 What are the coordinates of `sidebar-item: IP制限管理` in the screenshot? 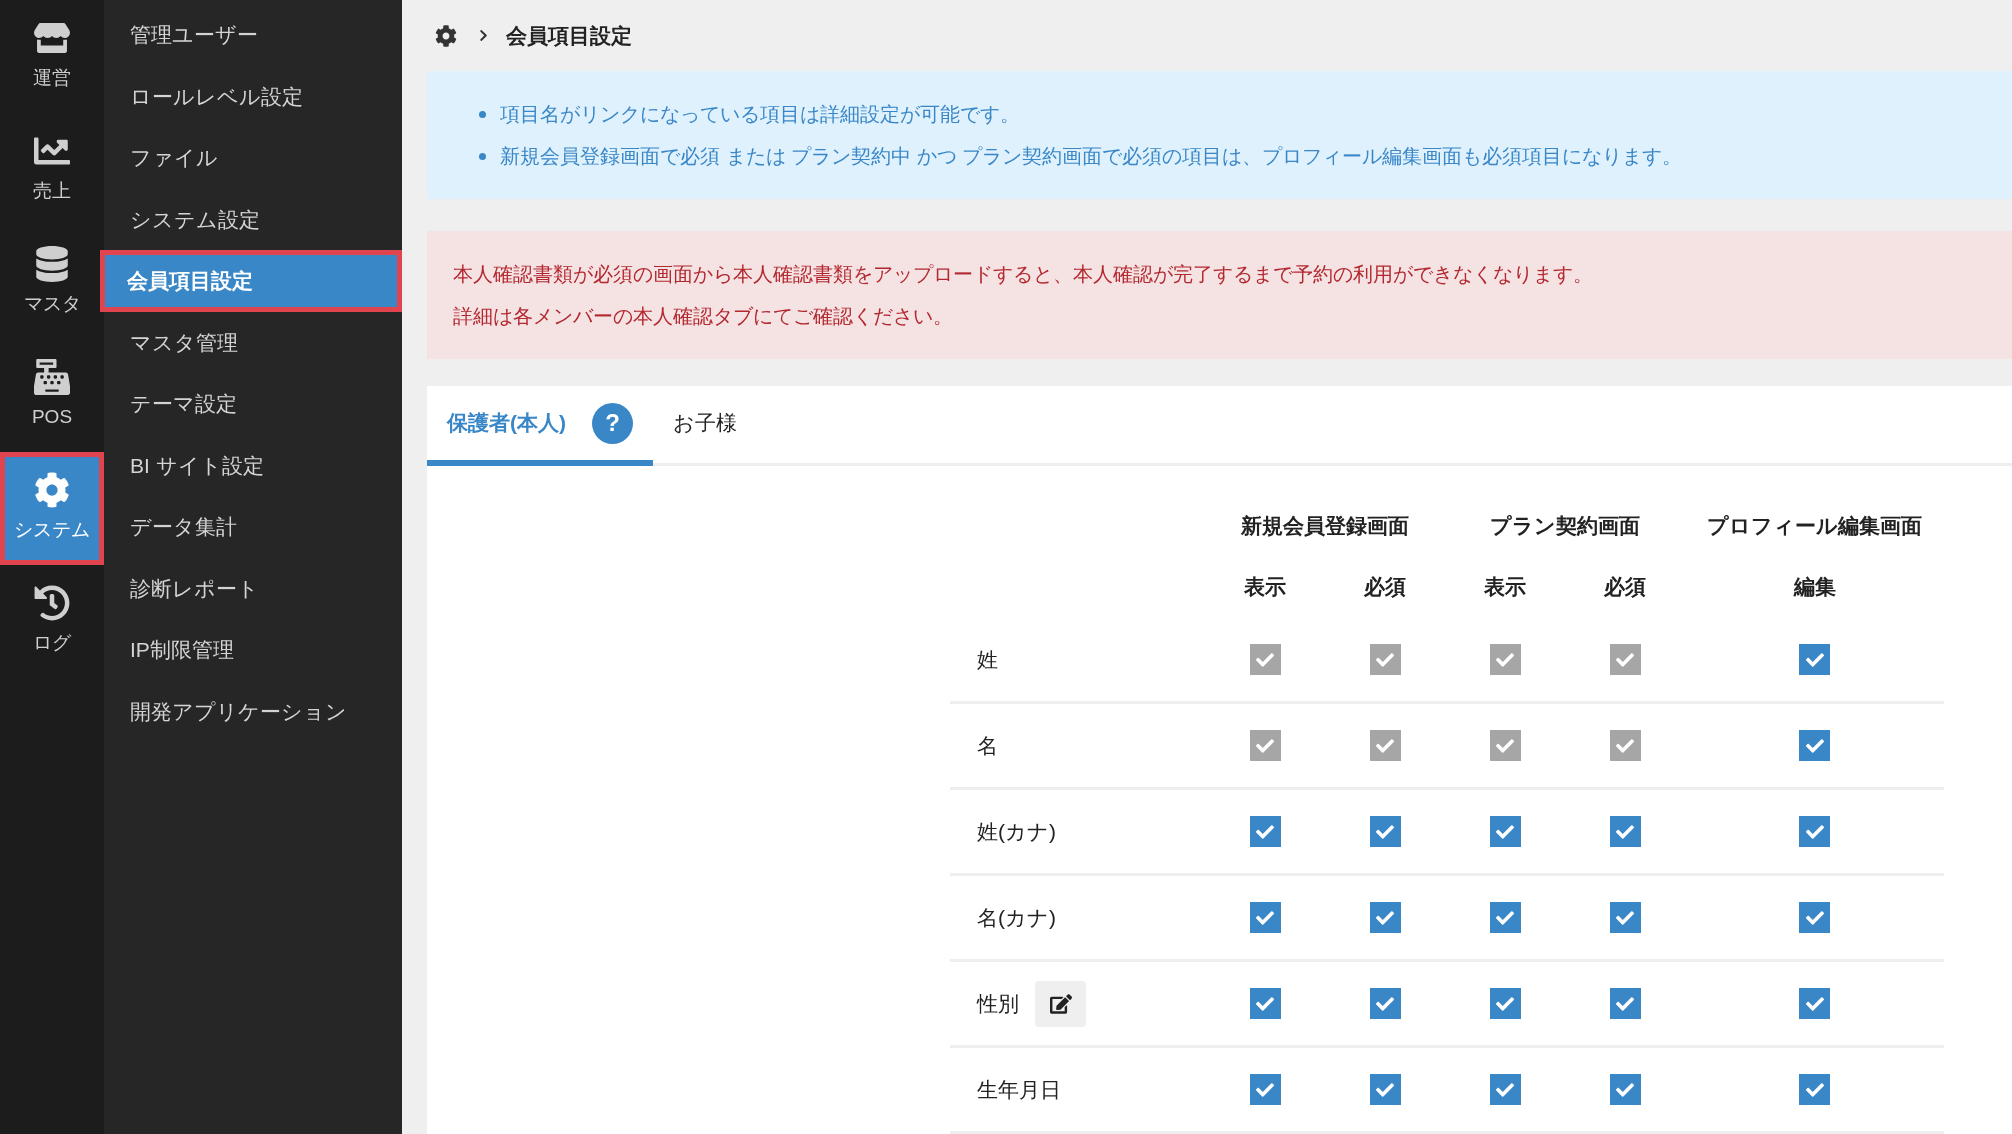 It's located at (253, 650).